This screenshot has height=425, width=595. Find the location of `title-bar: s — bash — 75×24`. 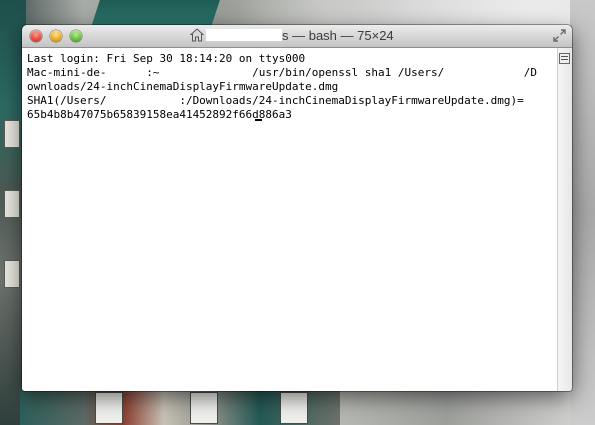

title-bar: s — bash — 75×24 is located at coordinates (297, 36).